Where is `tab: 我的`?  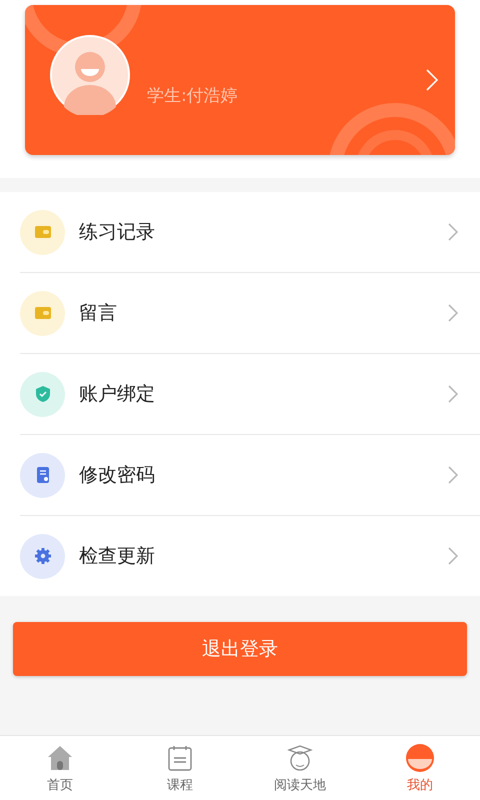 tab: 我的 is located at coordinates (420, 768).